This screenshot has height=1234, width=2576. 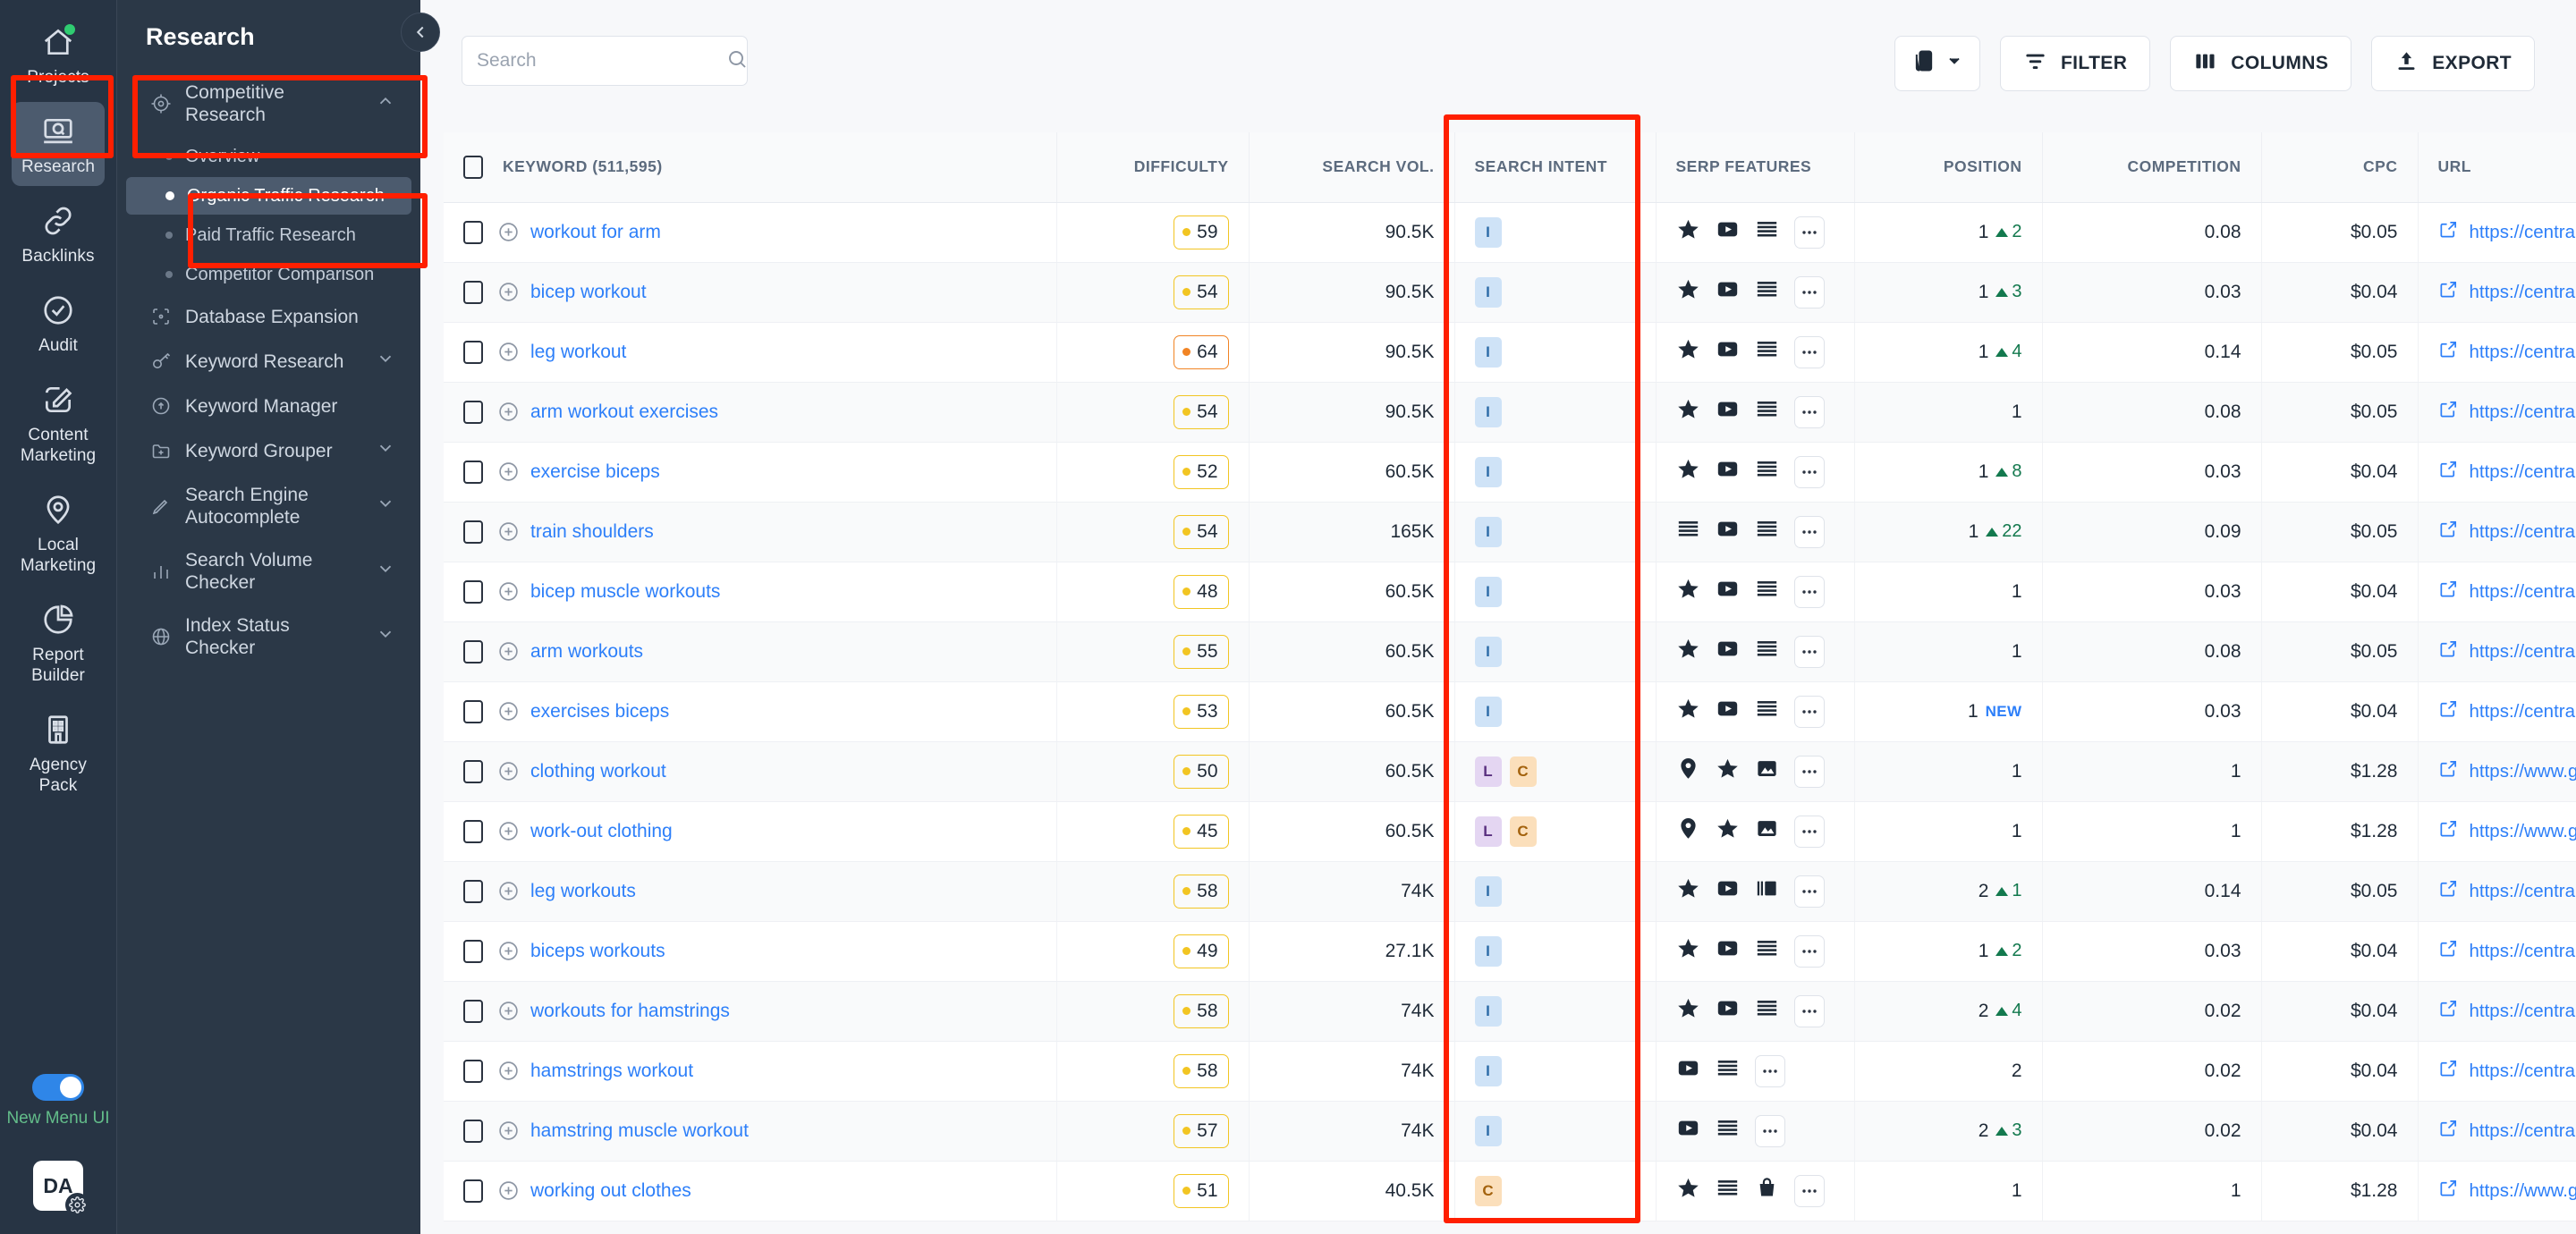 I want to click on rail-item-audit: Audit, so click(x=58, y=323).